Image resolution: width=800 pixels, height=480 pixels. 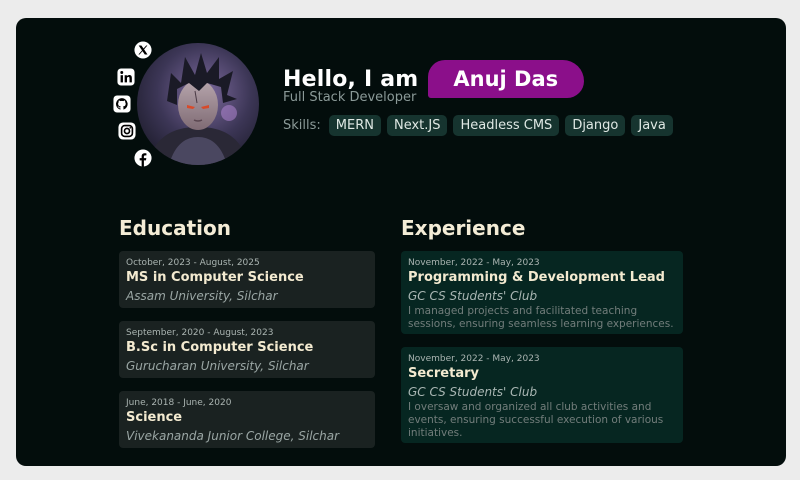 What do you see at coordinates (154, 417) in the screenshot?
I see `item-title: Science` at bounding box center [154, 417].